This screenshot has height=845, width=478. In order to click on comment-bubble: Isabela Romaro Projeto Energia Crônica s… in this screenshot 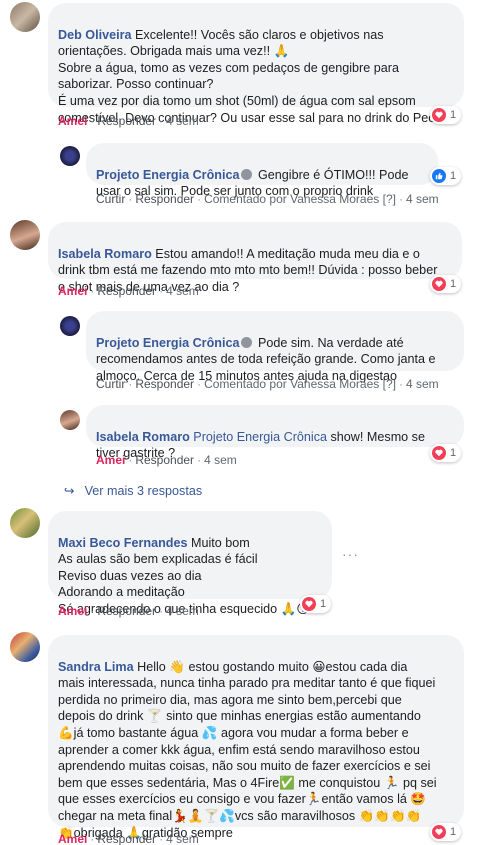, I will do `click(275, 432)`.